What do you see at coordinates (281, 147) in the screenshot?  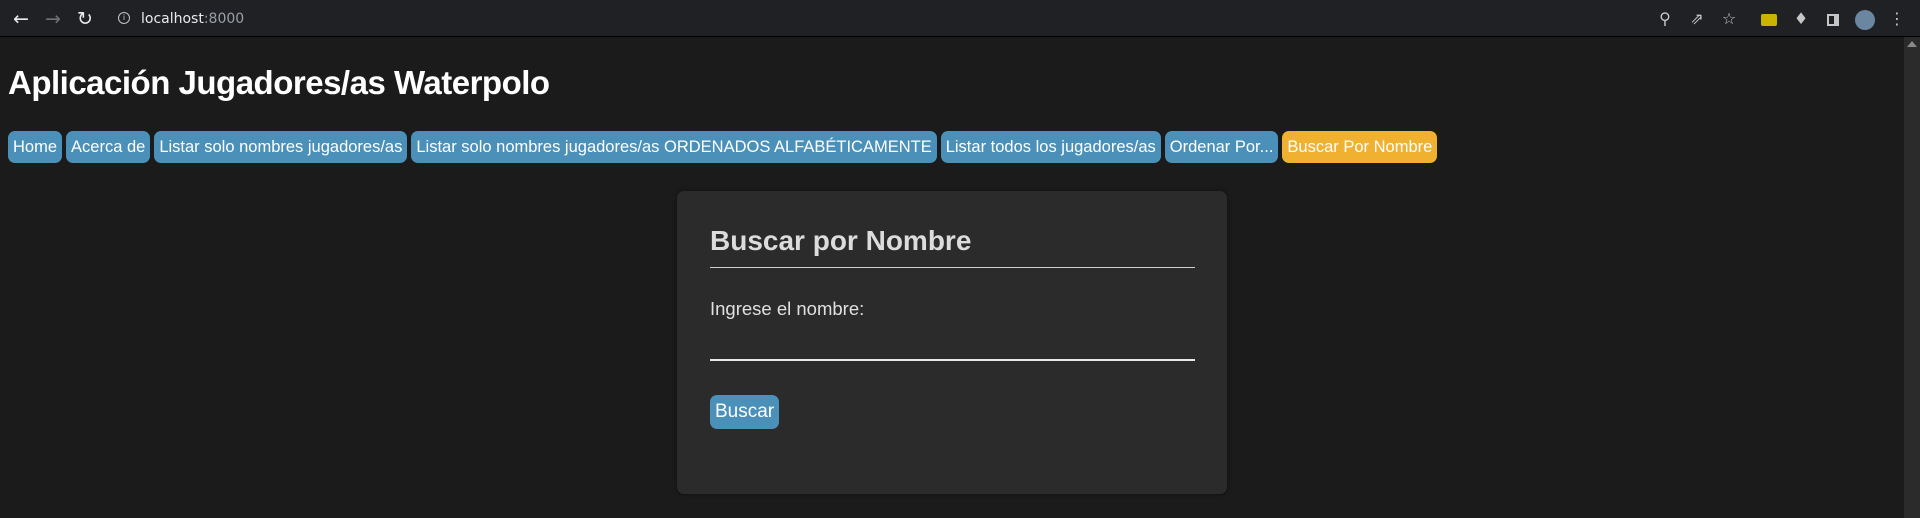 I see `nav-item-listar-nombres: Listar solo nombres jugadores/as` at bounding box center [281, 147].